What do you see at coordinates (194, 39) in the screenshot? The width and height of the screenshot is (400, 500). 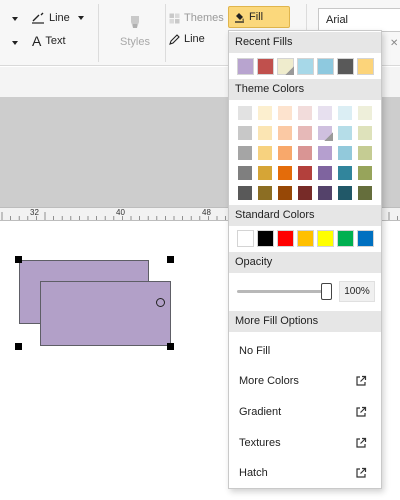 I see `line-color-label: Line` at bounding box center [194, 39].